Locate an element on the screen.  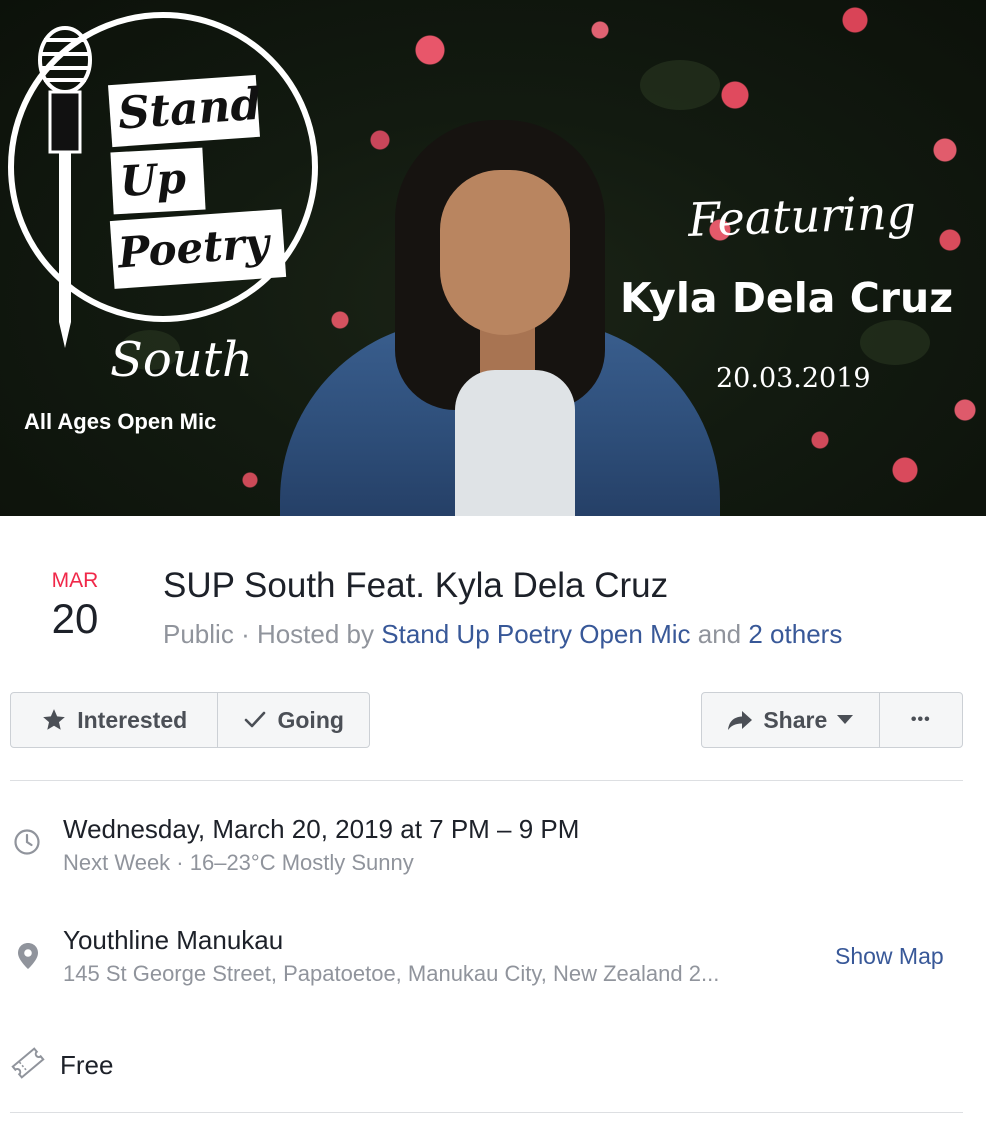
share-button-group: Share ••• is located at coordinates (832, 720).